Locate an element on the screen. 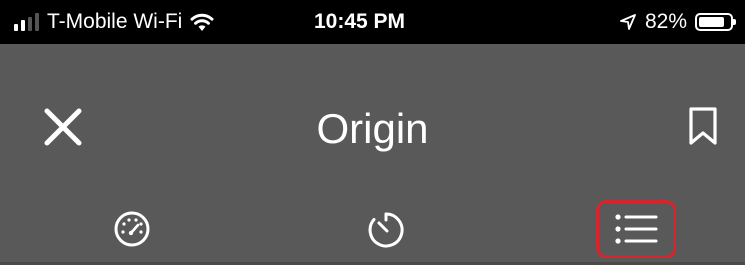  page-title: Origin is located at coordinates (372, 128).